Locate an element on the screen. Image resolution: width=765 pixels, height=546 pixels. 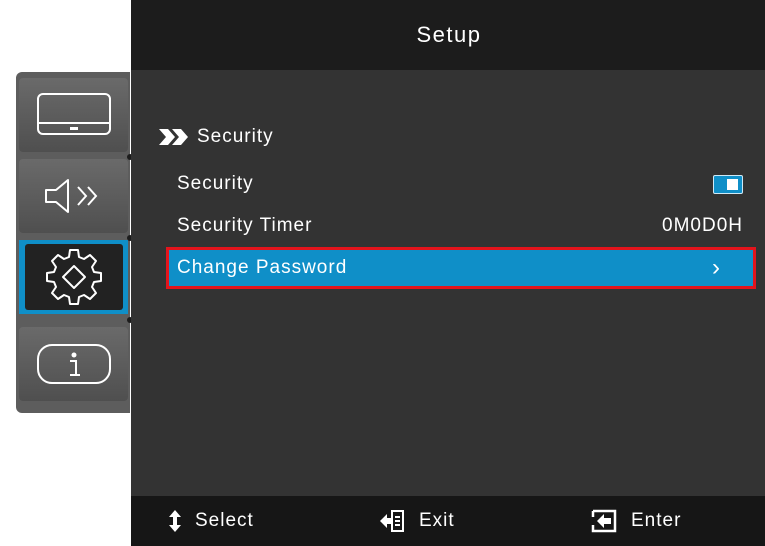
change-password-label: Change Password is located at coordinates (262, 267).